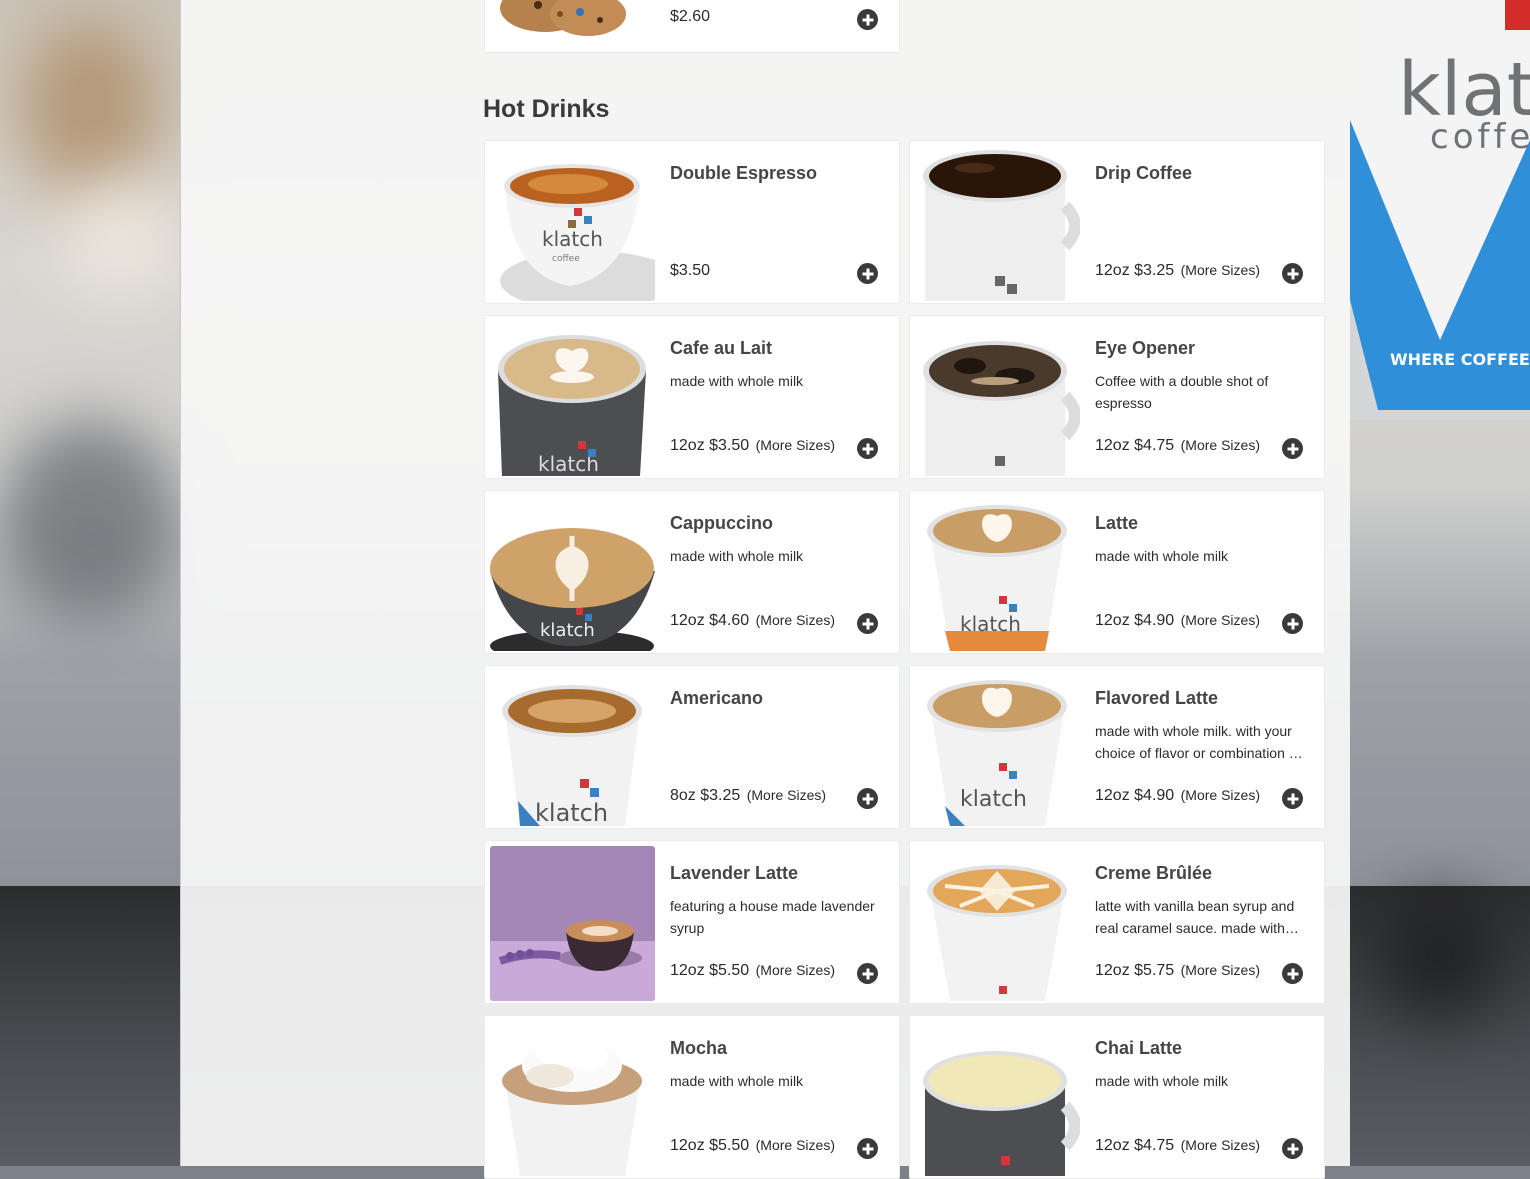  Describe the element at coordinates (1135, 970) in the screenshot. I see `item-price: 12oz $5.75` at that location.